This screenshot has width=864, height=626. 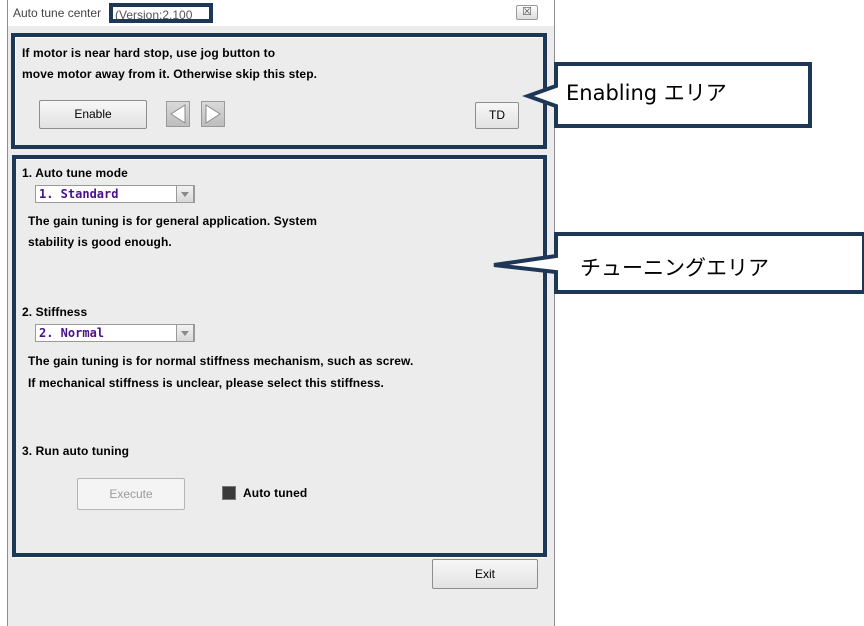 I want to click on jog-left-button, so click(x=178, y=114).